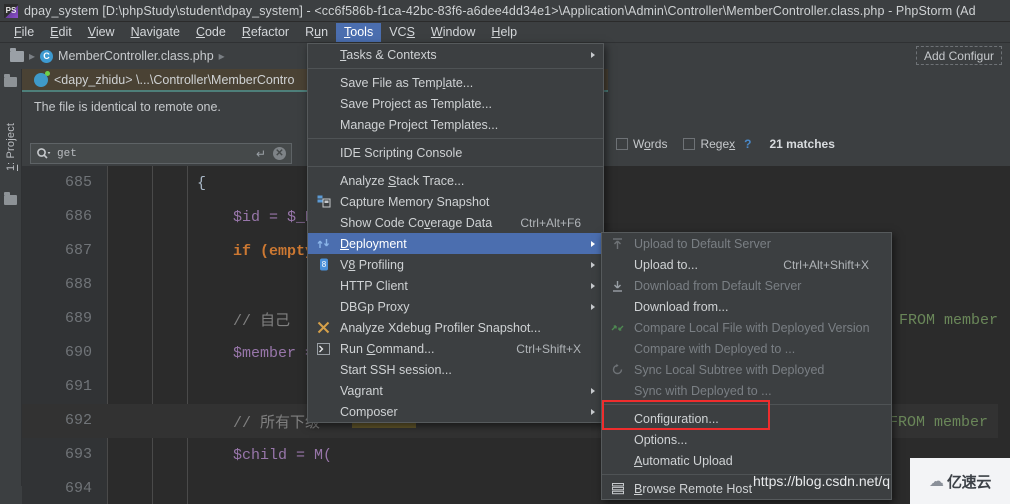  What do you see at coordinates (402, 32) in the screenshot?
I see `menu-vcs: VCS` at bounding box center [402, 32].